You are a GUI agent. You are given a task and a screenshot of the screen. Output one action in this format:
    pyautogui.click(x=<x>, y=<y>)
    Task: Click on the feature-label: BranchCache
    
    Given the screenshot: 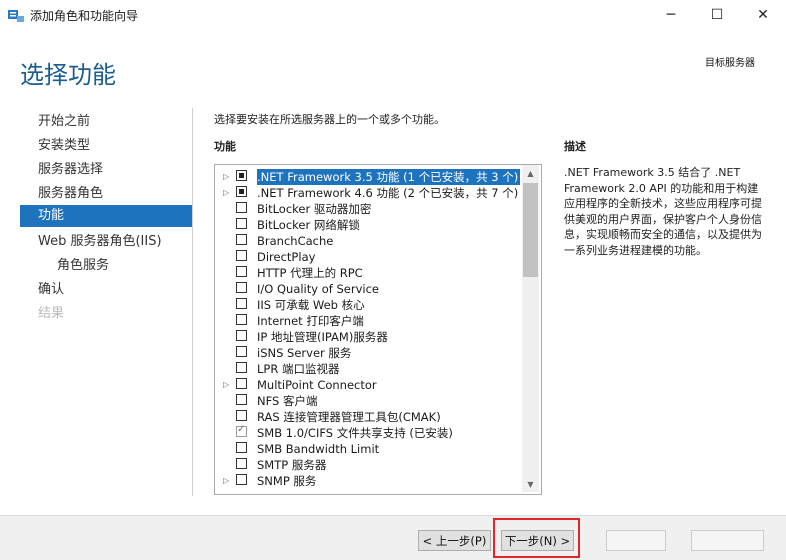 What is the action you would take?
    pyautogui.click(x=295, y=241)
    